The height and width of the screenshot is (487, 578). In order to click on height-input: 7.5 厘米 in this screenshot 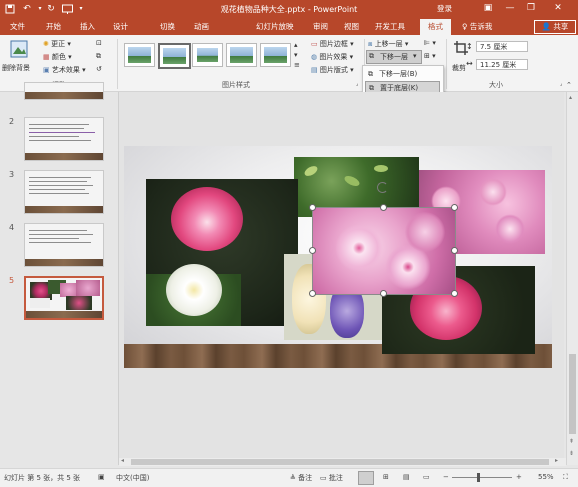, I will do `click(502, 46)`.